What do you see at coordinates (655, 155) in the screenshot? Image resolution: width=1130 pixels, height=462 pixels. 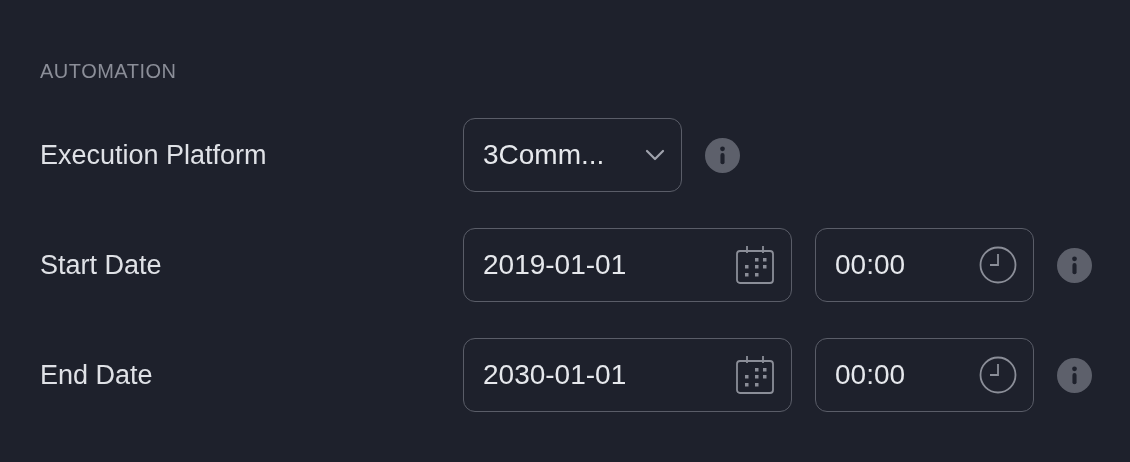 I see `chevron-down-icon` at bounding box center [655, 155].